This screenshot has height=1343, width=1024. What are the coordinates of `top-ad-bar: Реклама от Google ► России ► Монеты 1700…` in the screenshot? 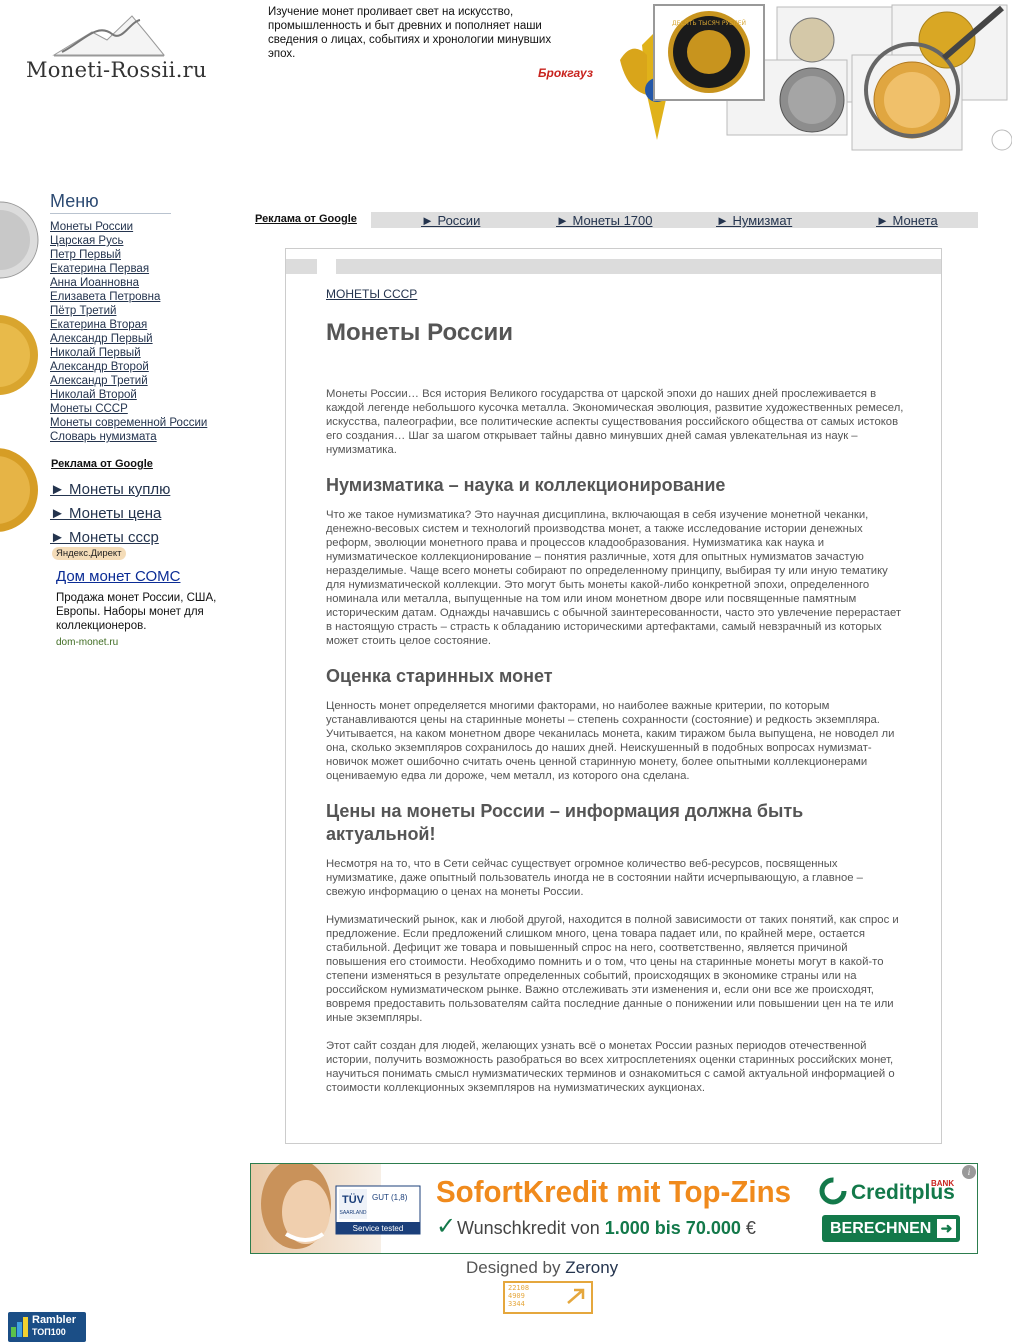 It's located at (616, 220).